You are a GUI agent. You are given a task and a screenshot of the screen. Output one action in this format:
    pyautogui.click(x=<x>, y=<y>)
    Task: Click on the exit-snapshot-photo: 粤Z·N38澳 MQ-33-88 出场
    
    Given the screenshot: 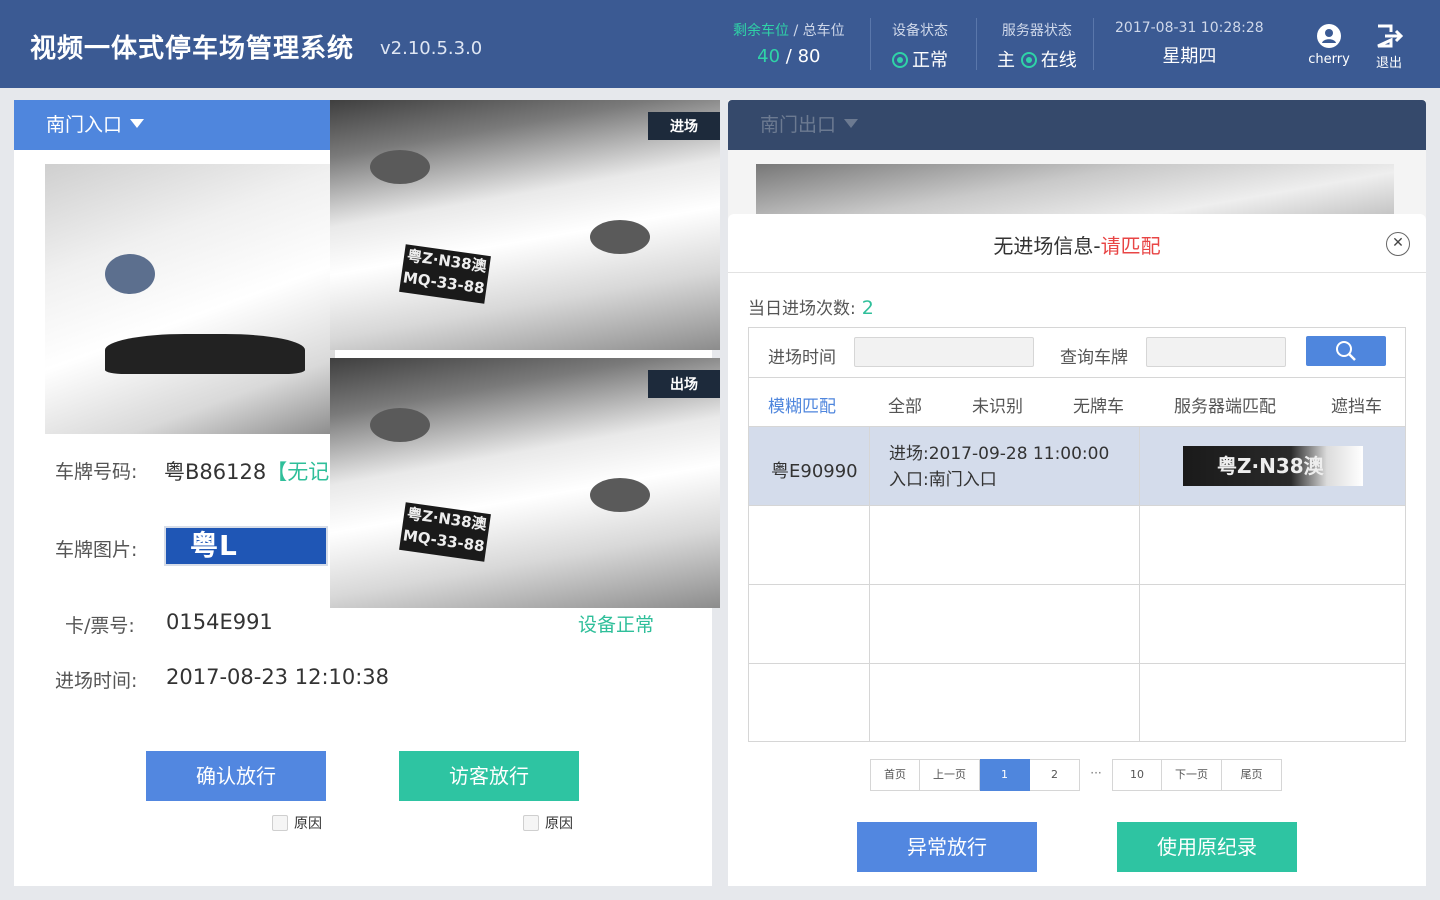 What is the action you would take?
    pyautogui.click(x=525, y=483)
    